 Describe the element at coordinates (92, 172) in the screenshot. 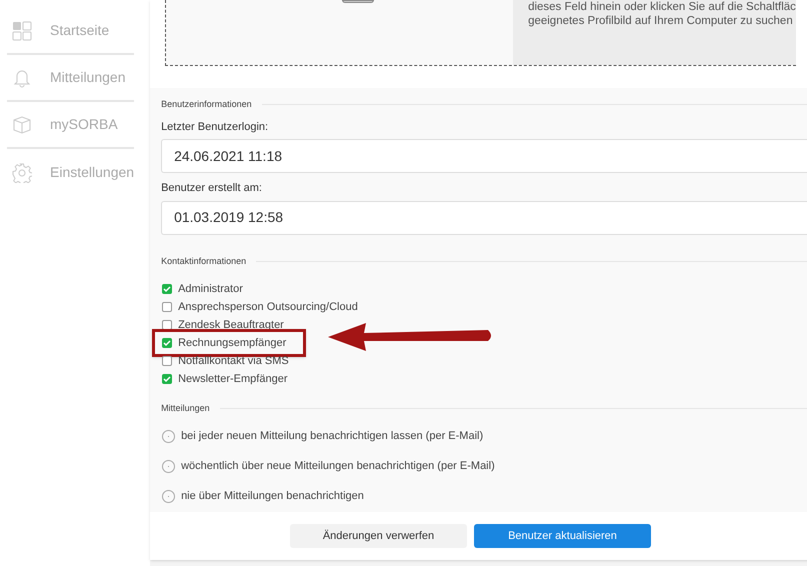

I see `sidebar-item: Einstellungen` at that location.